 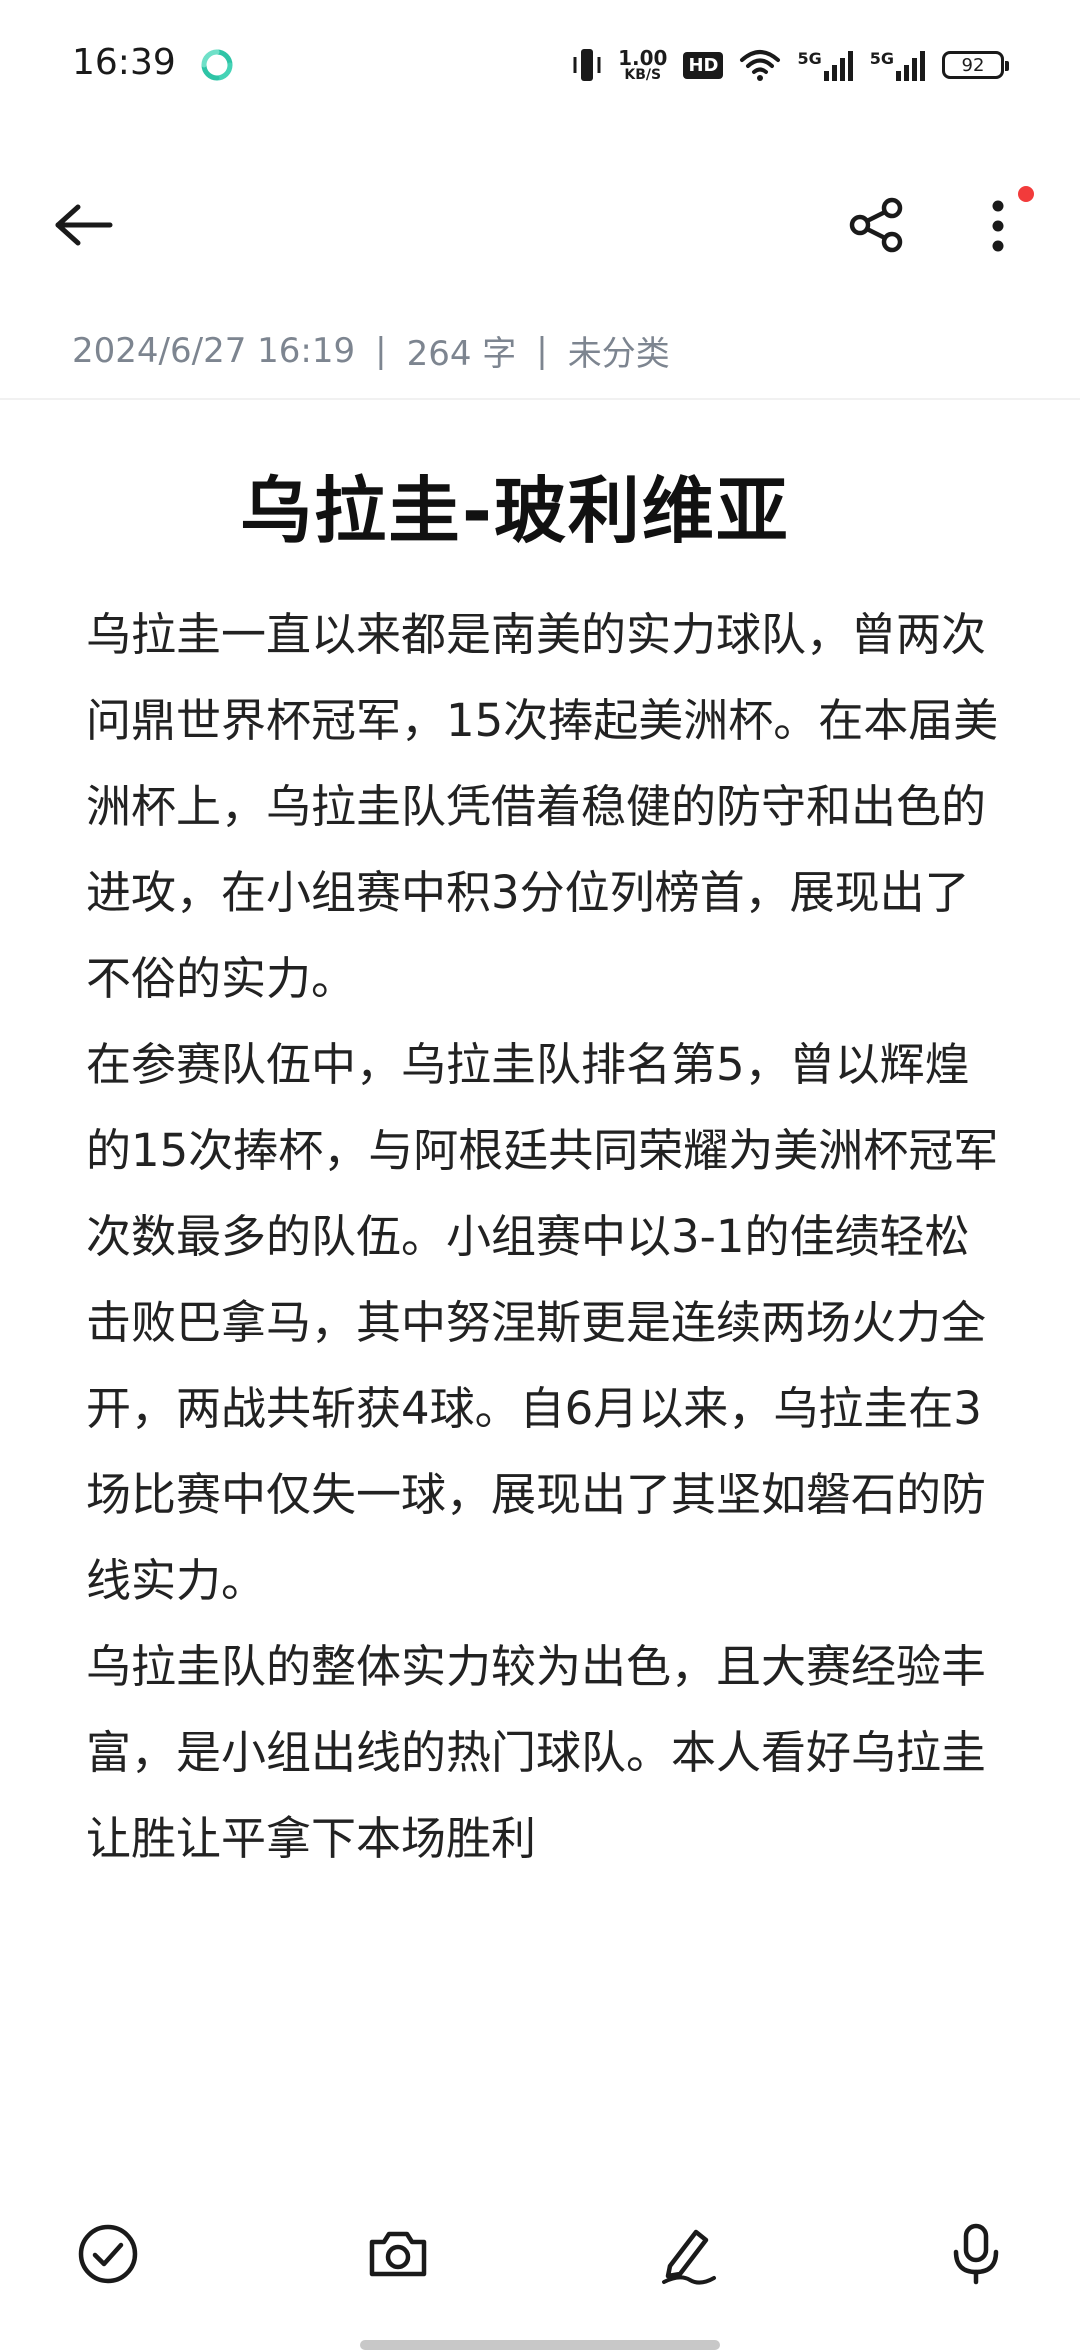 I want to click on hd-icon: HD, so click(x=703, y=65).